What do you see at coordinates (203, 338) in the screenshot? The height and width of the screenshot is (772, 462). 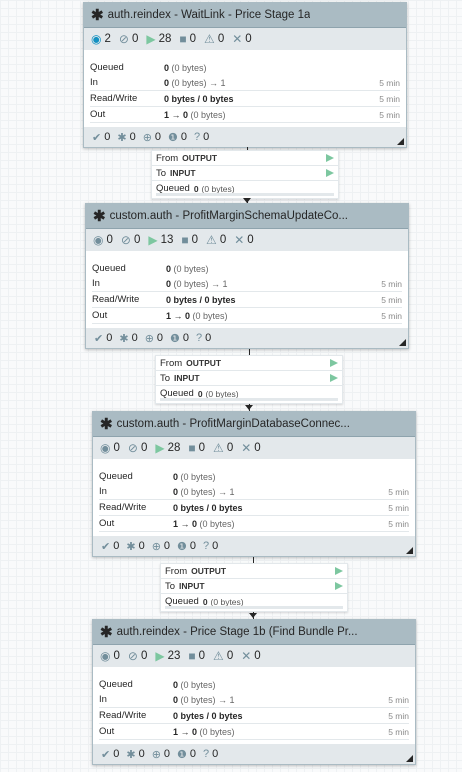 I see `footer-unknown: ? 0` at bounding box center [203, 338].